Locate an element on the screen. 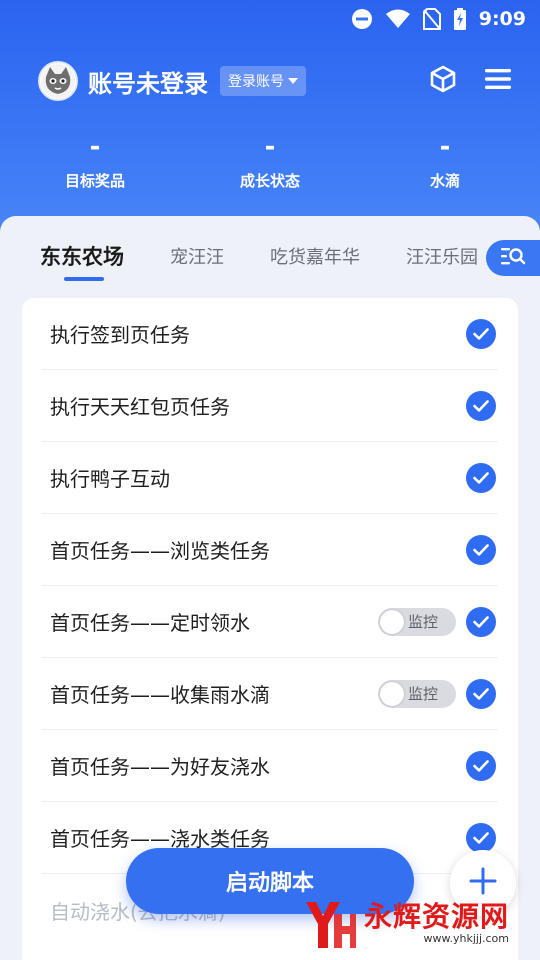 The image size is (540, 960). task-label: 首页任务——定时领水 is located at coordinates (150, 623).